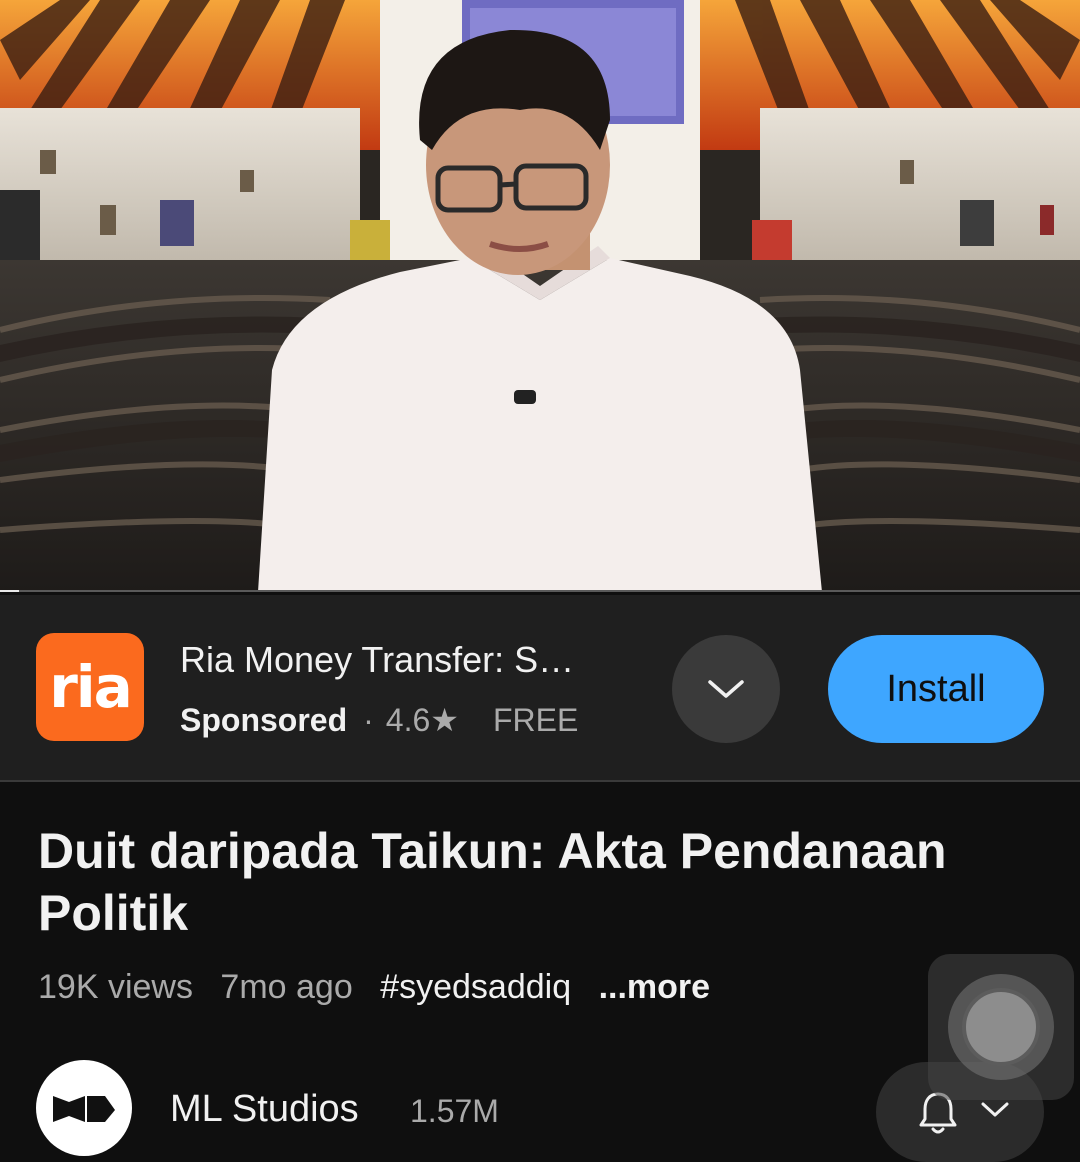 The image size is (1080, 1162). I want to click on assistive-touch-ring, so click(1001, 1027).